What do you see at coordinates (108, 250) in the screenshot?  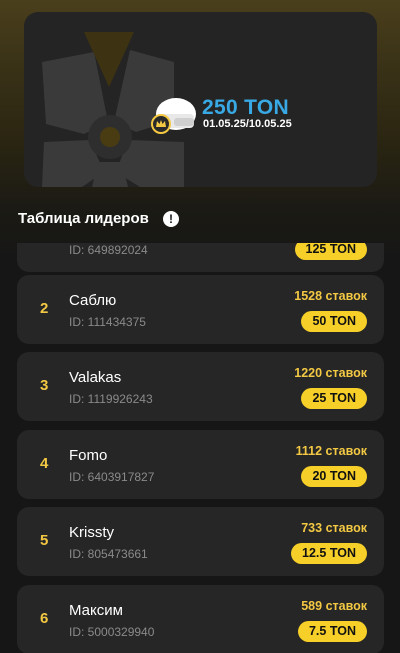 I see `user-id: ID: 649892024` at bounding box center [108, 250].